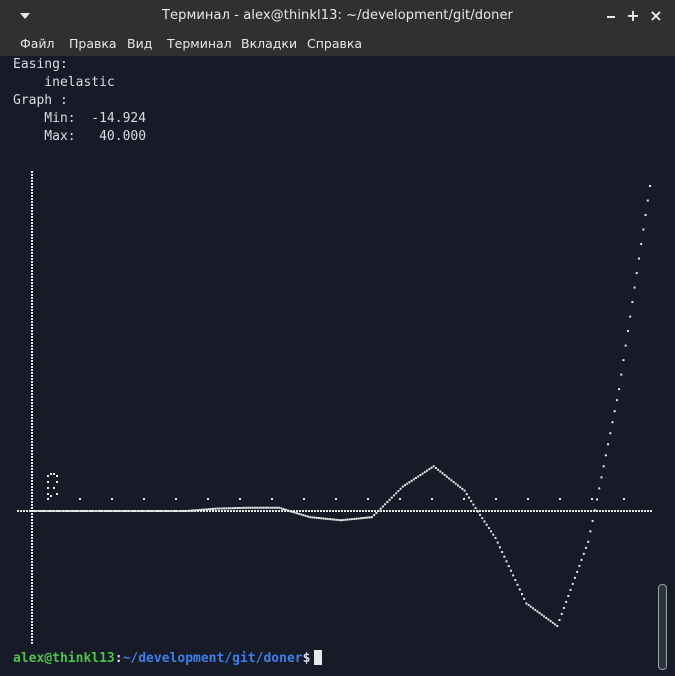  I want to click on close-button: ×, so click(656, 16).